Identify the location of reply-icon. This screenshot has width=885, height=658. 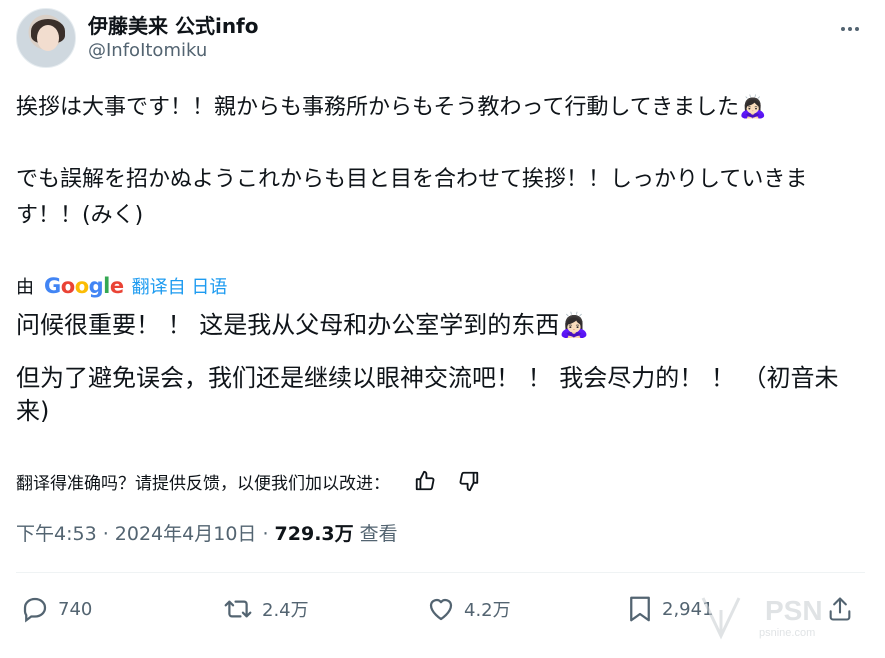
(35, 610).